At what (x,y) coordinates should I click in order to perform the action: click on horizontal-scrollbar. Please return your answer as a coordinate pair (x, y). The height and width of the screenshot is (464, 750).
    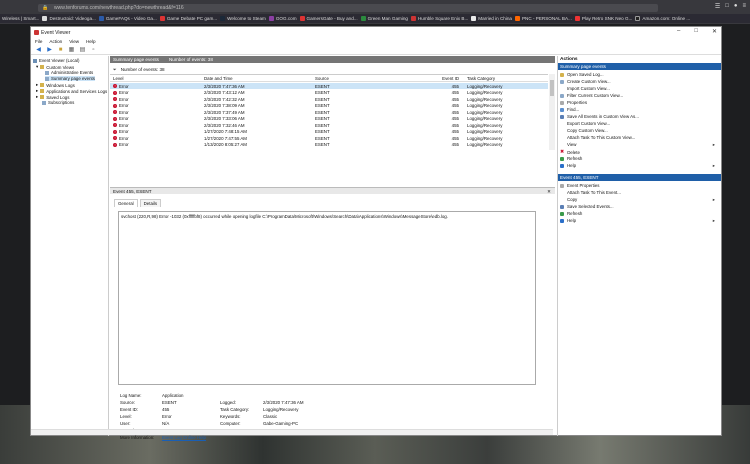
    Looking at the image, I should click on (292, 432).